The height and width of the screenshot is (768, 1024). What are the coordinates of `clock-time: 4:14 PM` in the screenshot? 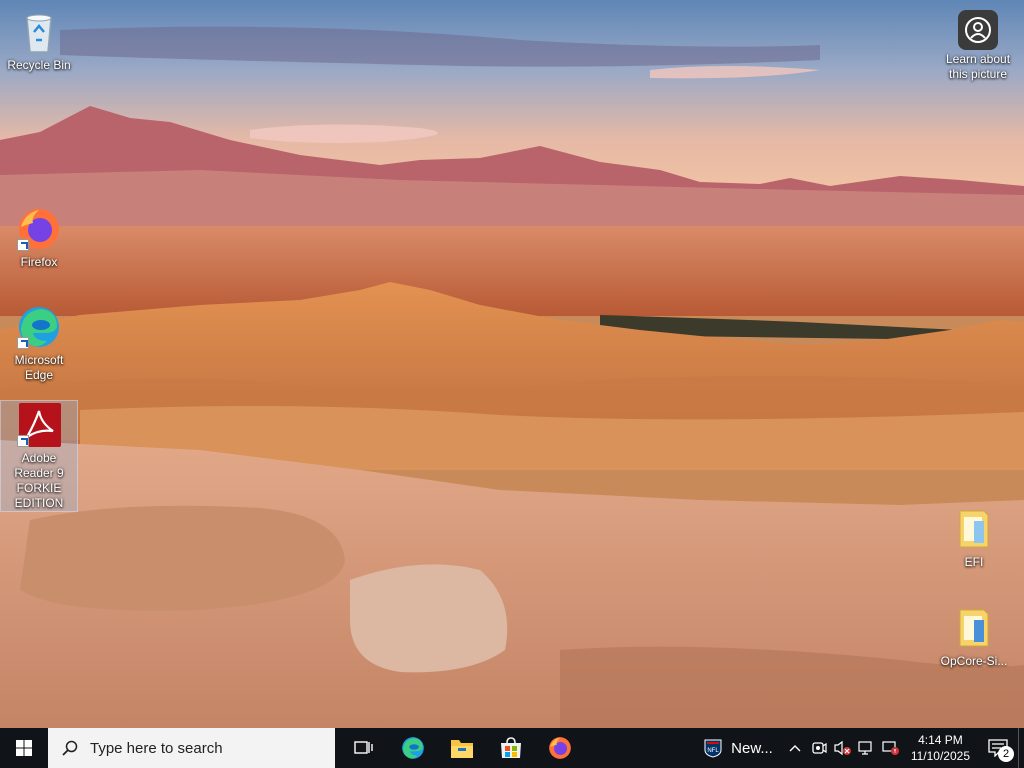 It's located at (940, 740).